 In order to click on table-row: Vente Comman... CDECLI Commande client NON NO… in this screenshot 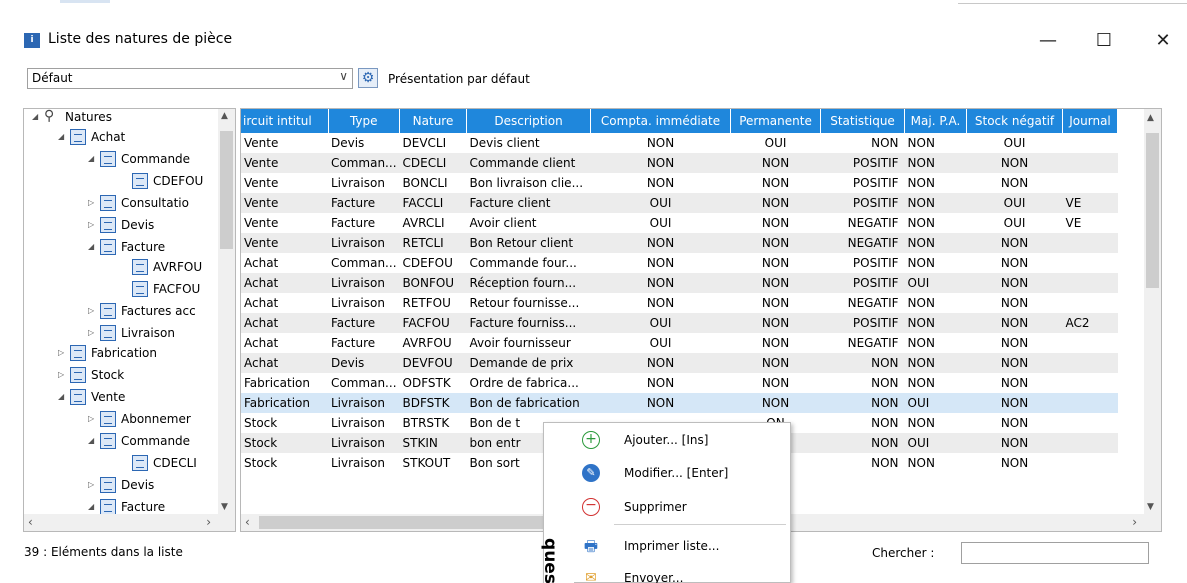, I will do `click(679, 163)`.